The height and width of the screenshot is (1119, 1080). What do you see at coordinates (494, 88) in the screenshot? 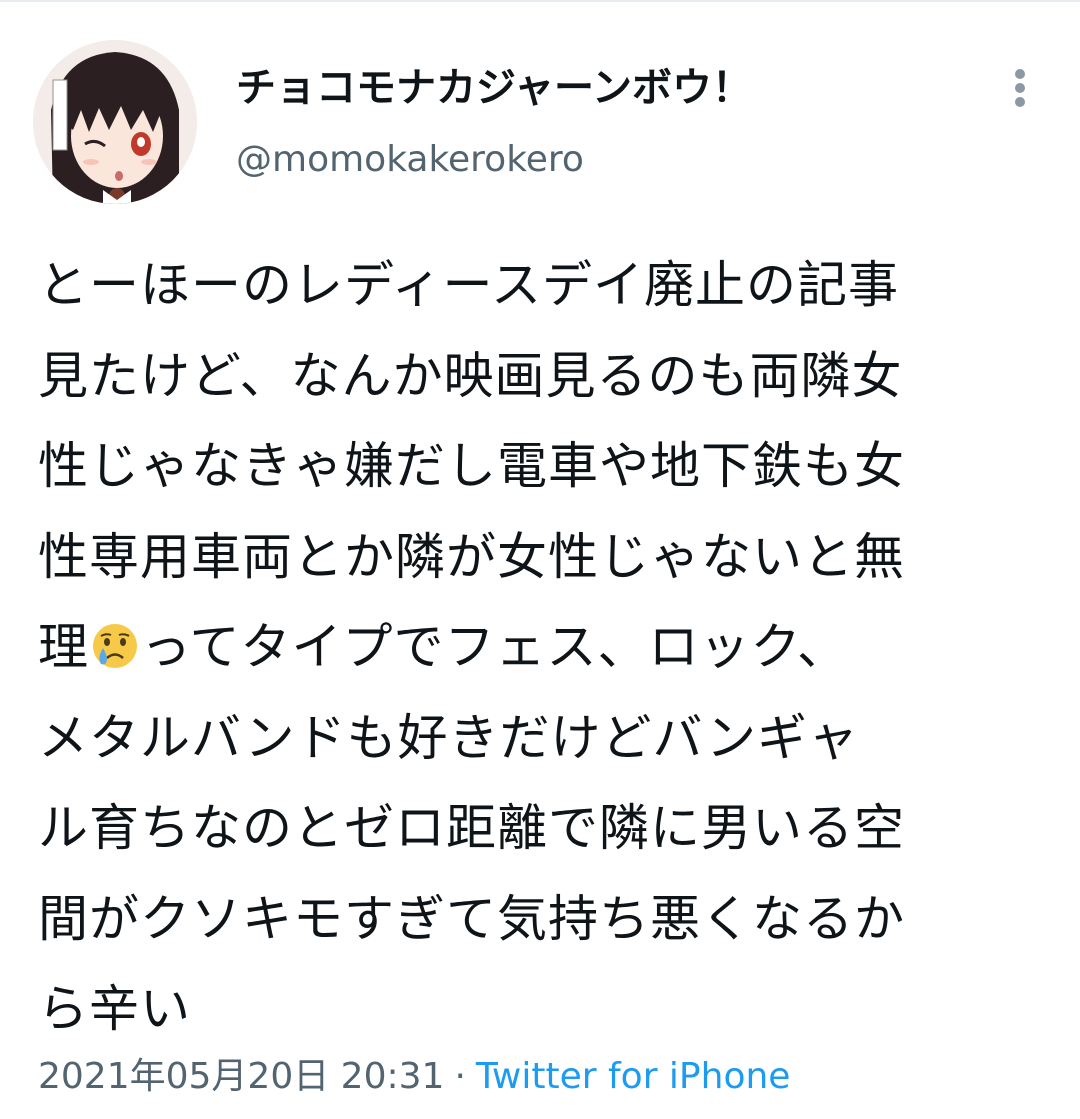
I see `author-display-name: チョコモナカジャーンボウ！` at bounding box center [494, 88].